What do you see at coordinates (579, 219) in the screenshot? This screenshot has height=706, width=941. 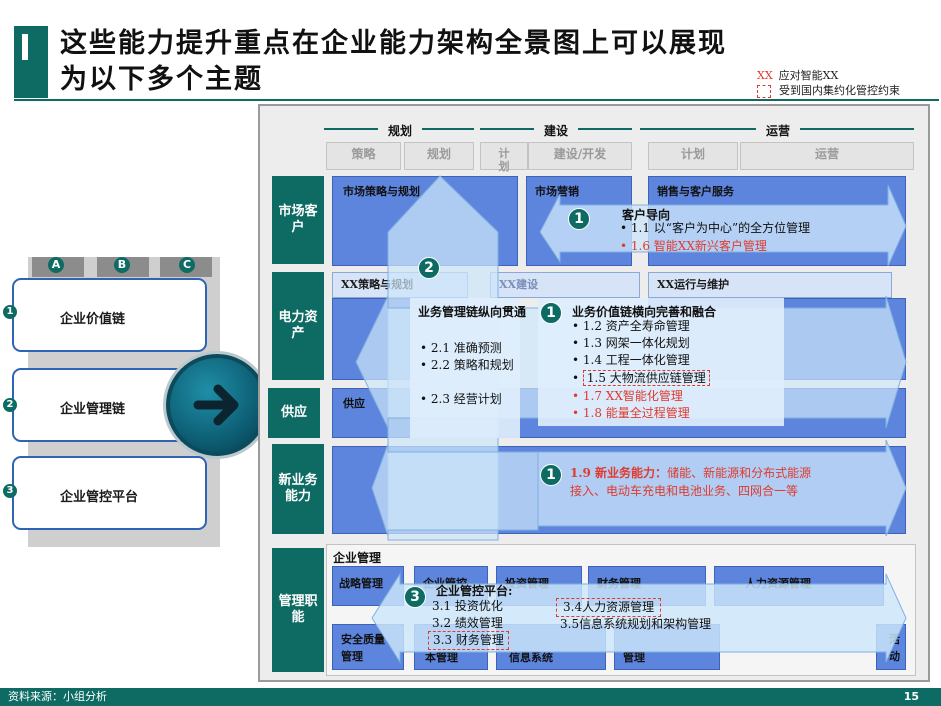 I see `theme-customer-number: 1` at bounding box center [579, 219].